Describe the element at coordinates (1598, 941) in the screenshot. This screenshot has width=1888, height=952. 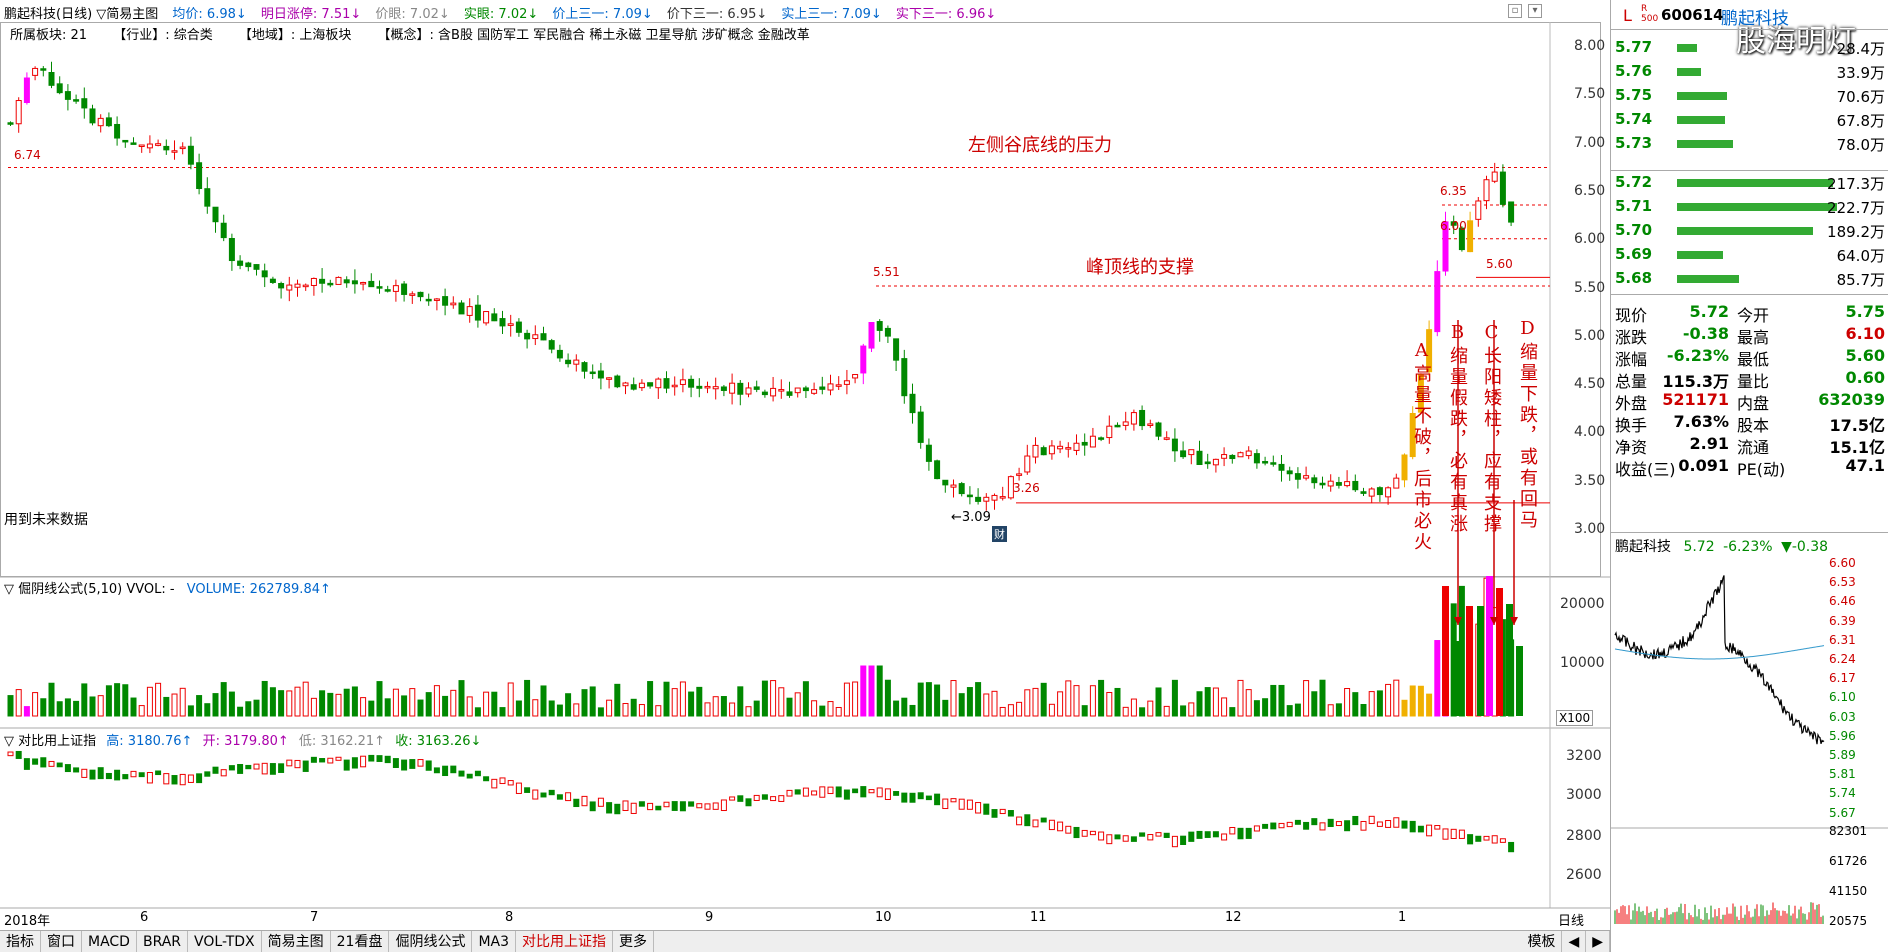
I see `scroll-right-icon: ▶` at that location.